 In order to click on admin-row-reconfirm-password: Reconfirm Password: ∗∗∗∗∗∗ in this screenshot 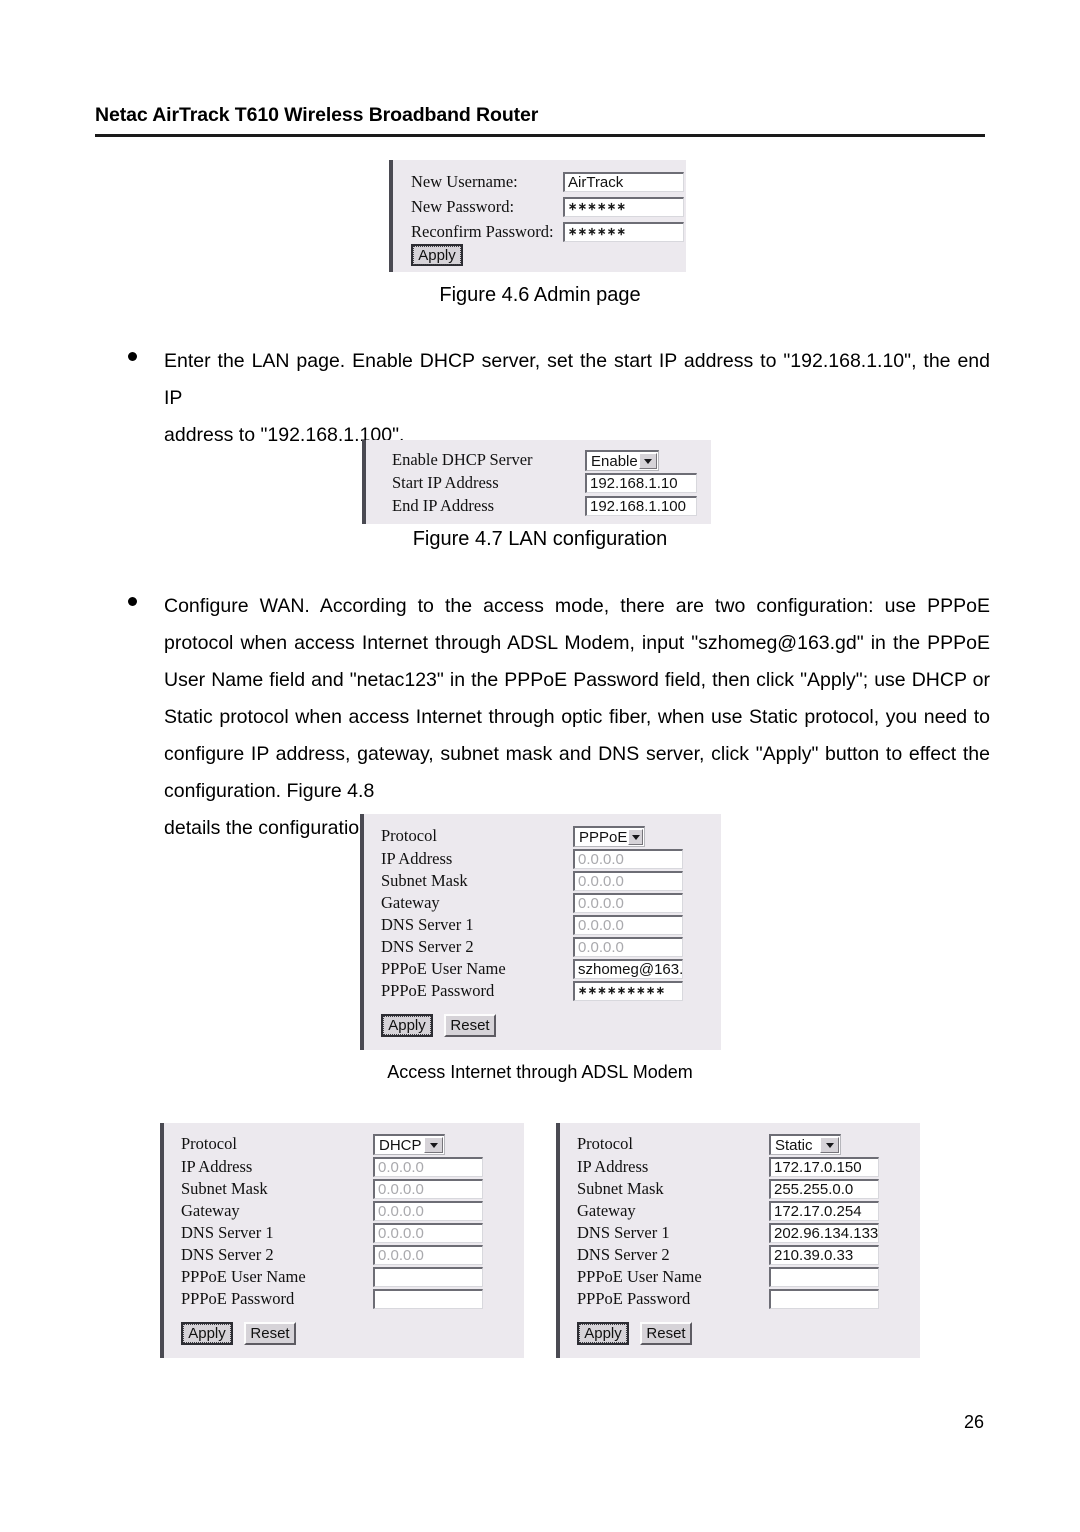, I will do `click(548, 232)`.